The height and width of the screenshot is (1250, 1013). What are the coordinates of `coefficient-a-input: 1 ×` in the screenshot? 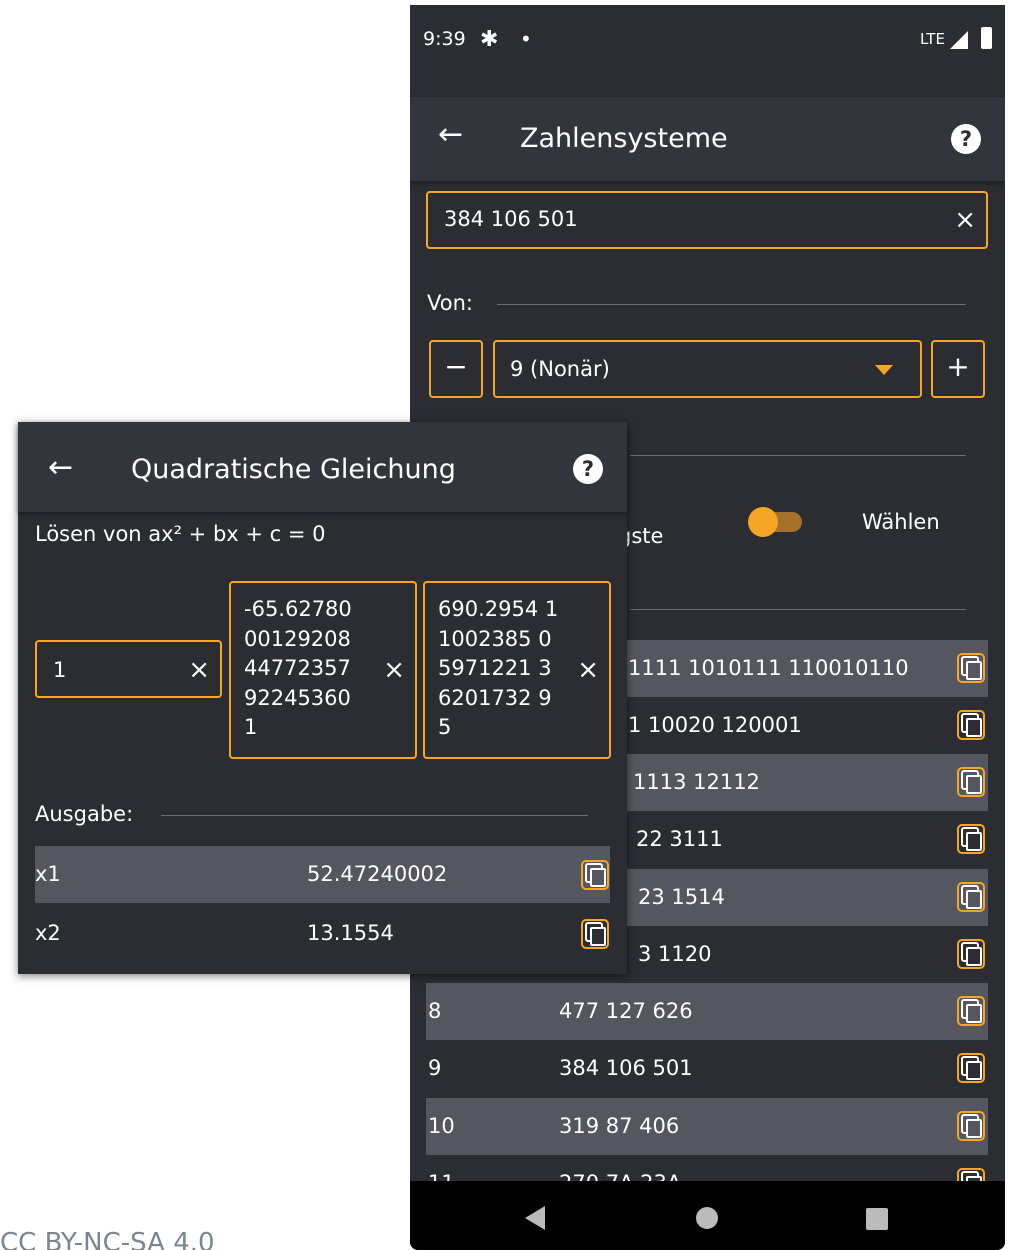 It's located at (128, 669).